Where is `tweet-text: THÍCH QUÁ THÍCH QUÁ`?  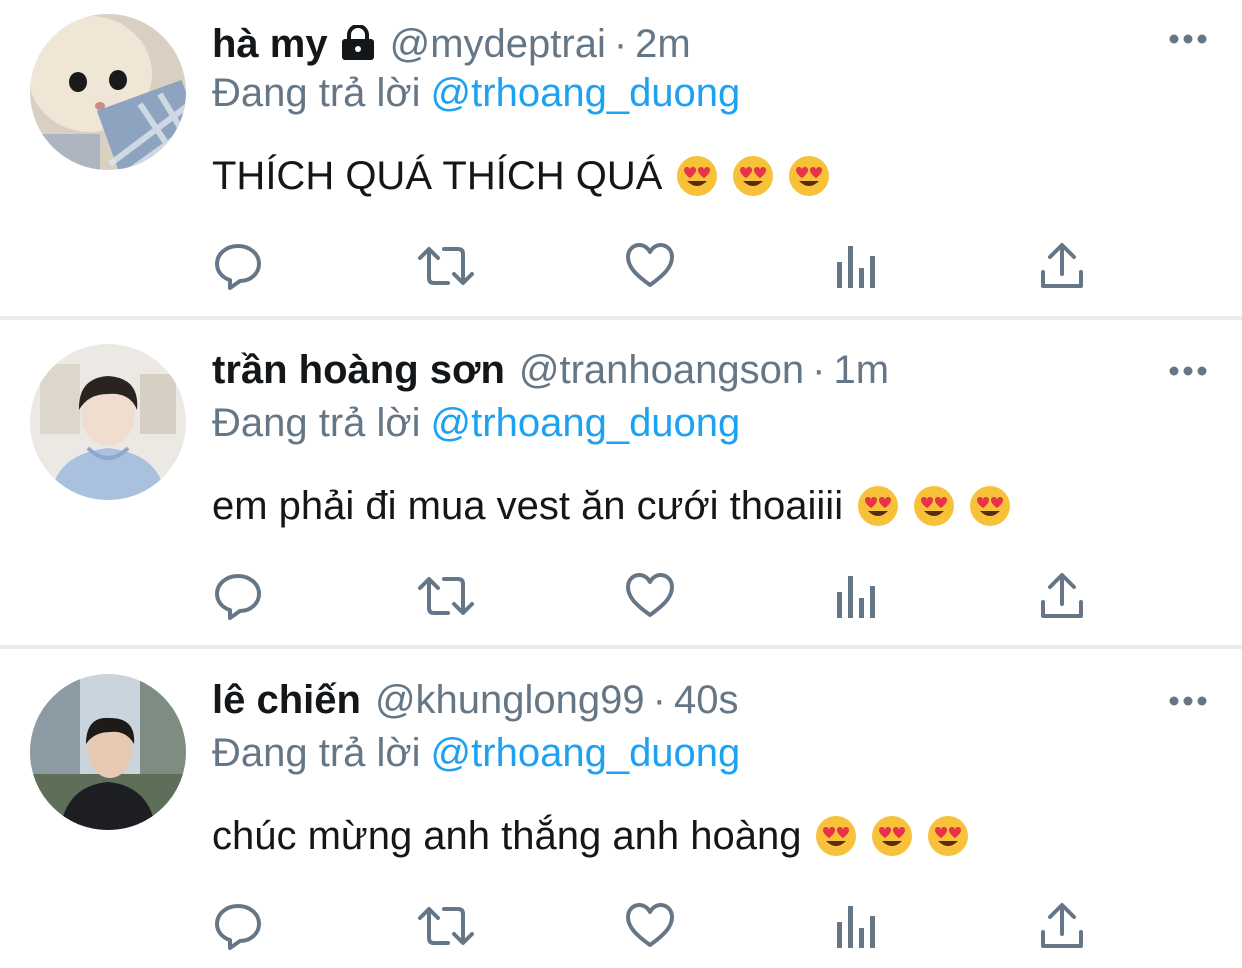
tweet-text: THÍCH QUÁ THÍCH QUÁ is located at coordinates (521, 180).